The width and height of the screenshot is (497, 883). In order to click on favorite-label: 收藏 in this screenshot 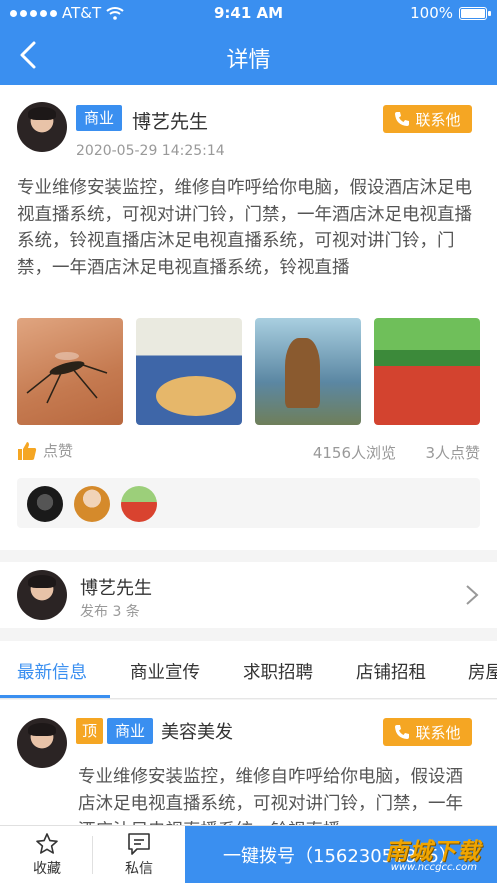, I will do `click(47, 869)`.